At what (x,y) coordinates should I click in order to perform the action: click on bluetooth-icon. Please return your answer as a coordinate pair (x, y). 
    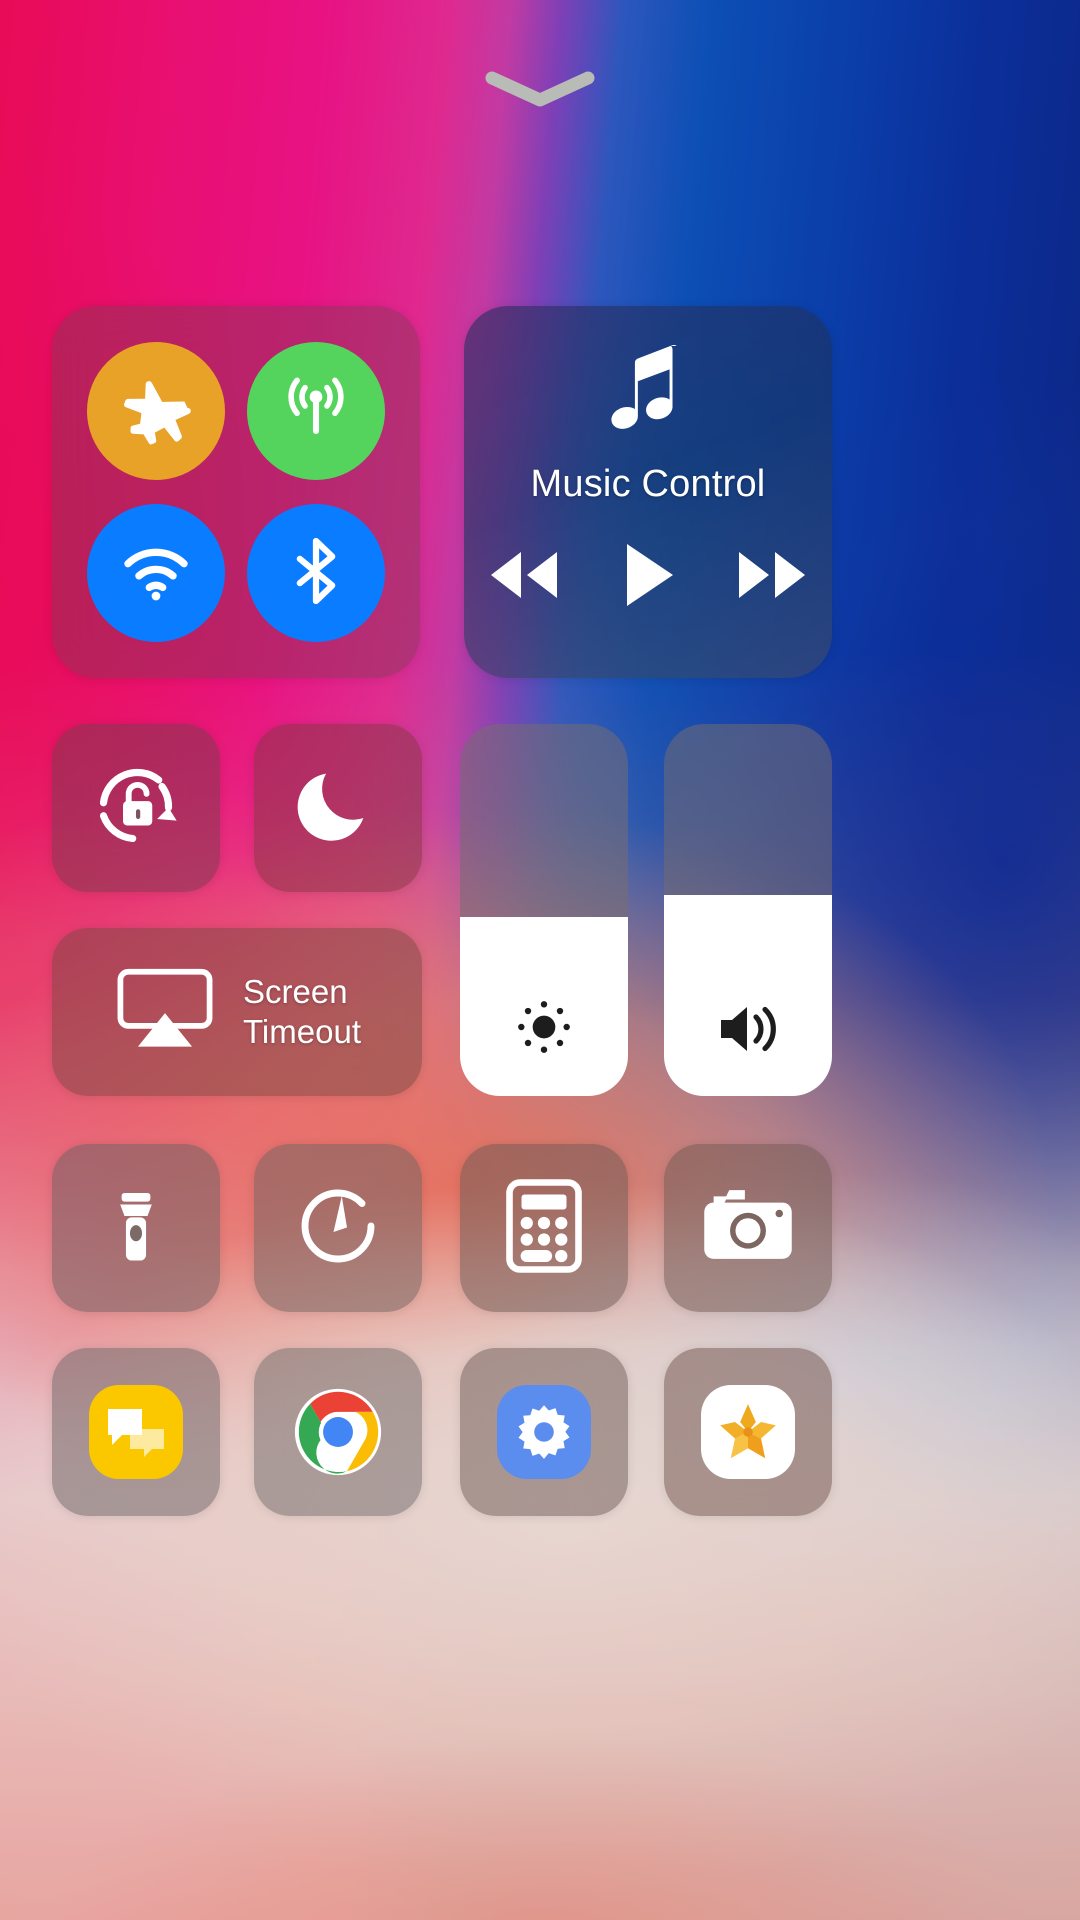
    Looking at the image, I should click on (316, 573).